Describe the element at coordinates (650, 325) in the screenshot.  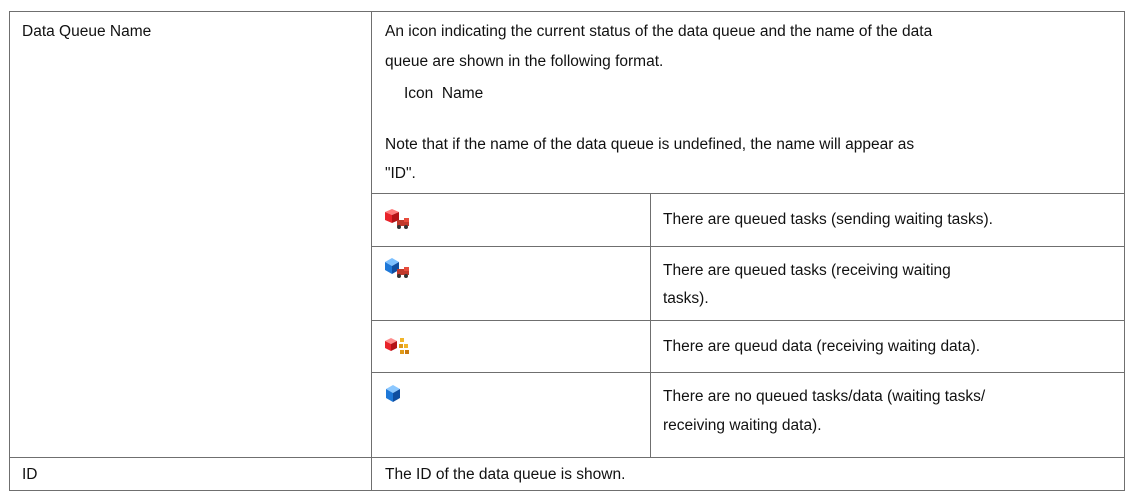
I see `icon-table-column-divider` at that location.